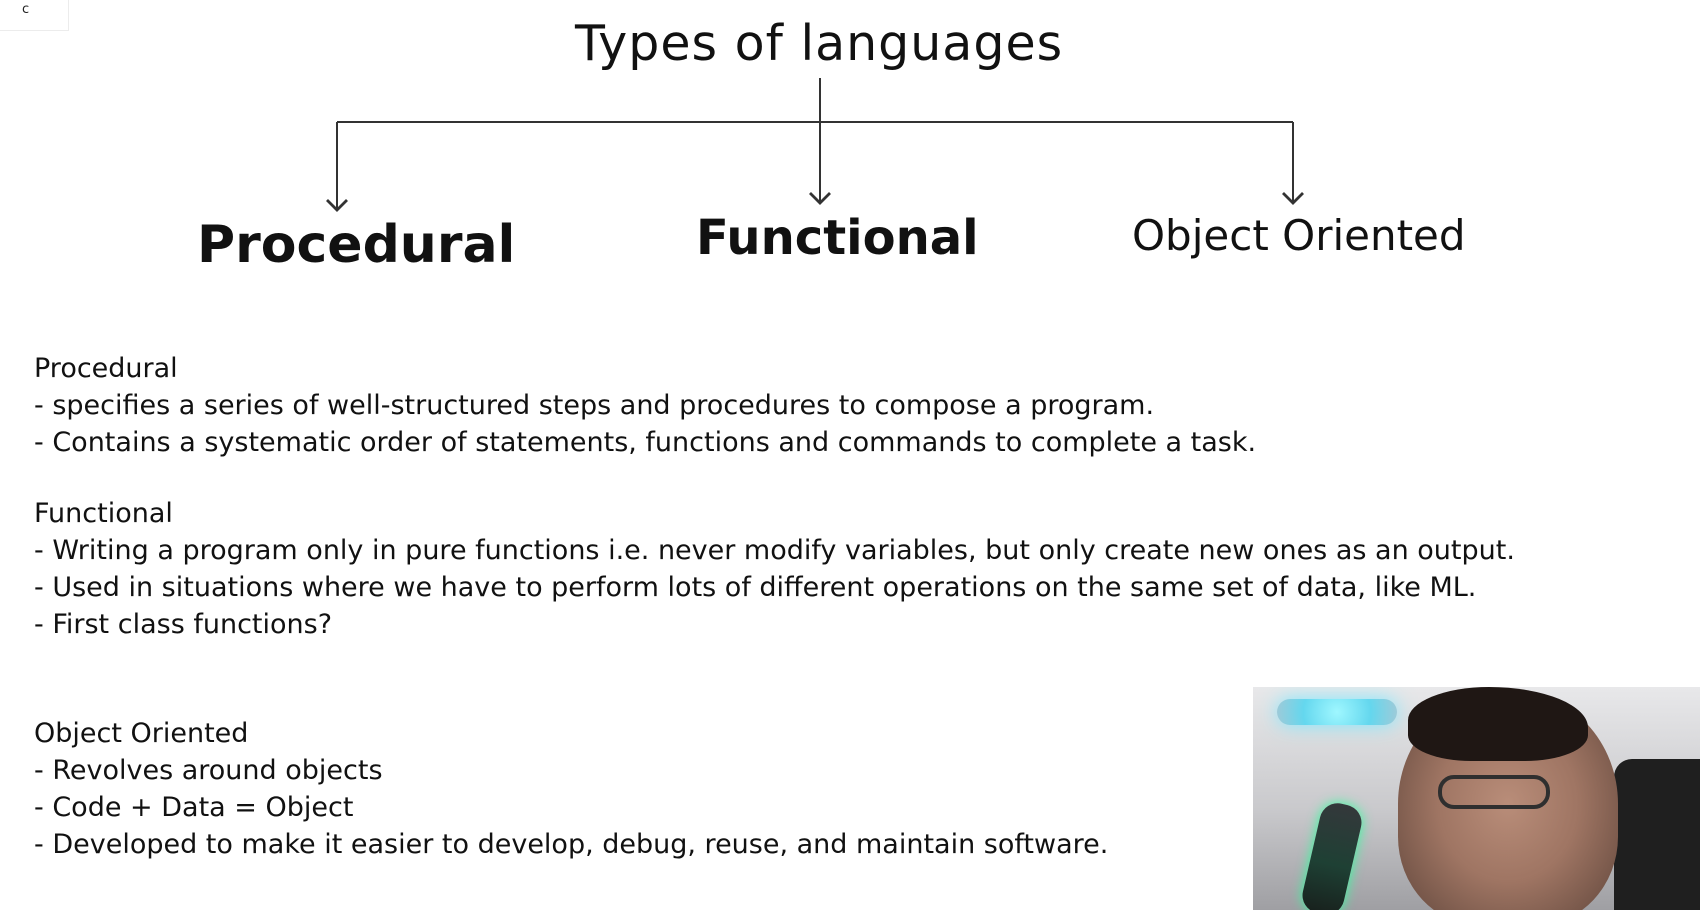  What do you see at coordinates (103, 513) in the screenshot?
I see `functional-heading: Functional` at bounding box center [103, 513].